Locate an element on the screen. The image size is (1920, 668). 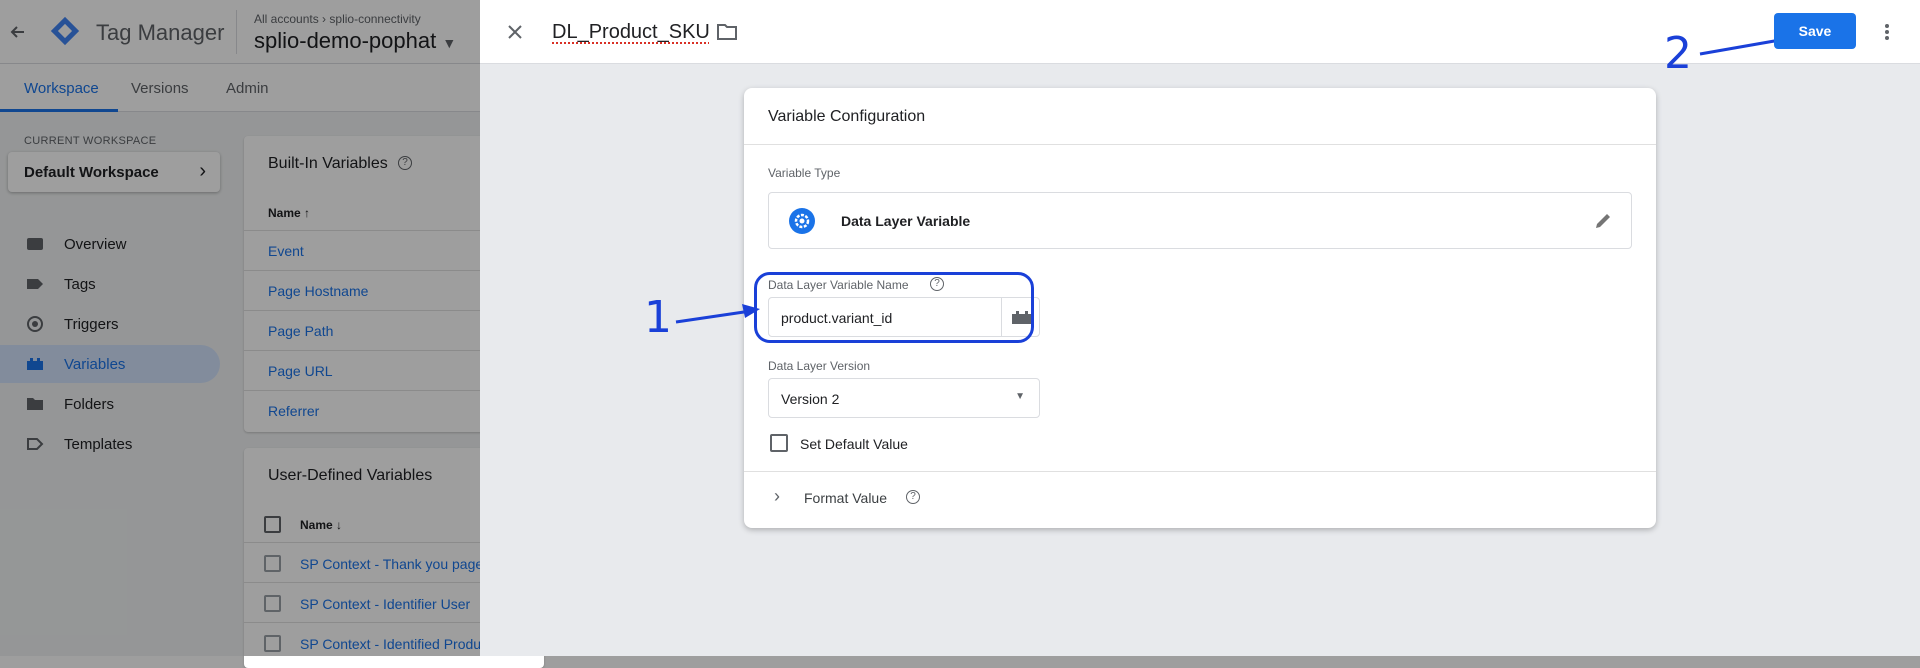
gear-icon is located at coordinates (802, 221).